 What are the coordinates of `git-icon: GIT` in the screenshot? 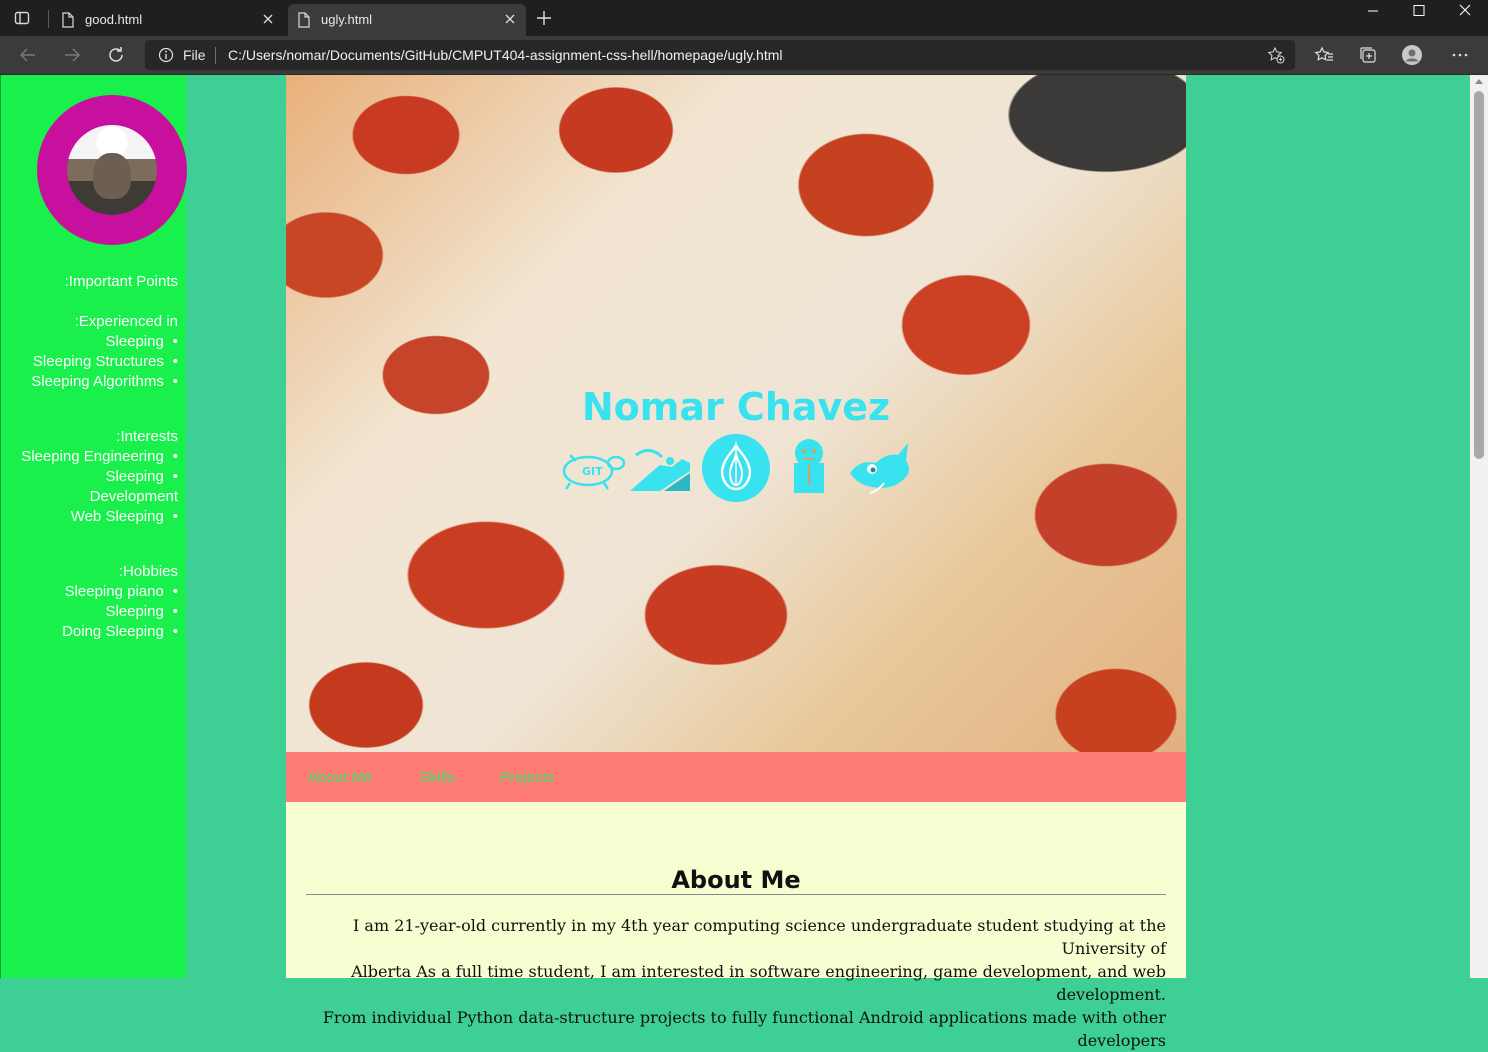 It's located at (591, 468).